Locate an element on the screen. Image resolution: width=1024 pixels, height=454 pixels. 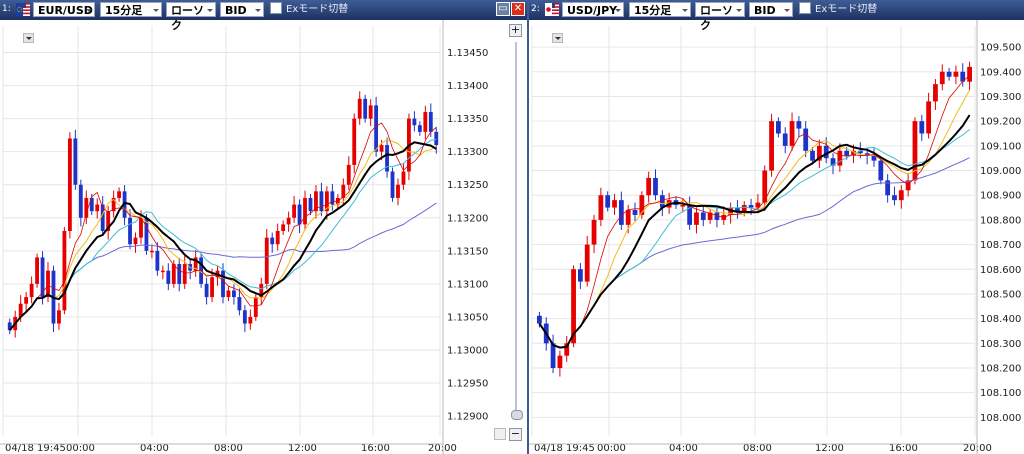
x-tick-label: 16:00 is located at coordinates (375, 448).